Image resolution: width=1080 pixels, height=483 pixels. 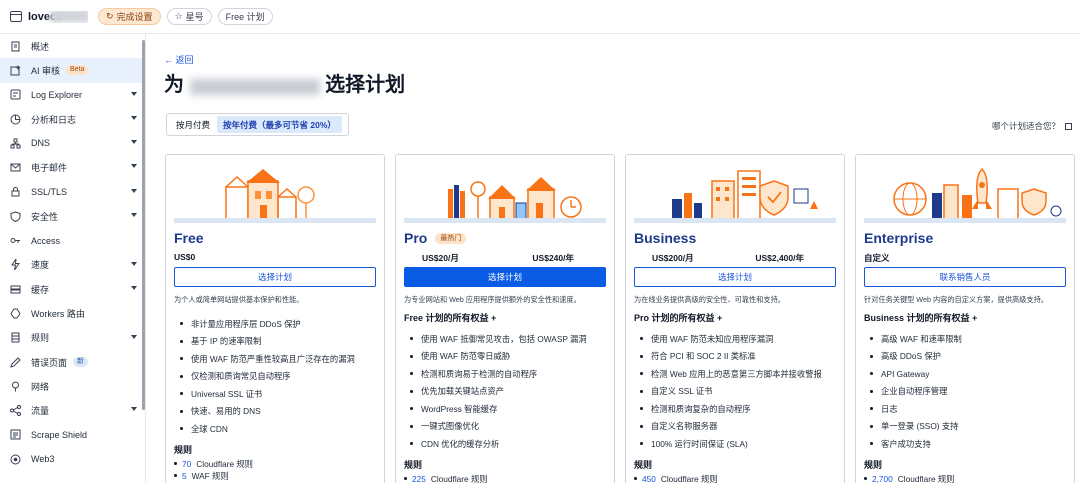 I want to click on rule-count-link: 450, so click(x=649, y=478).